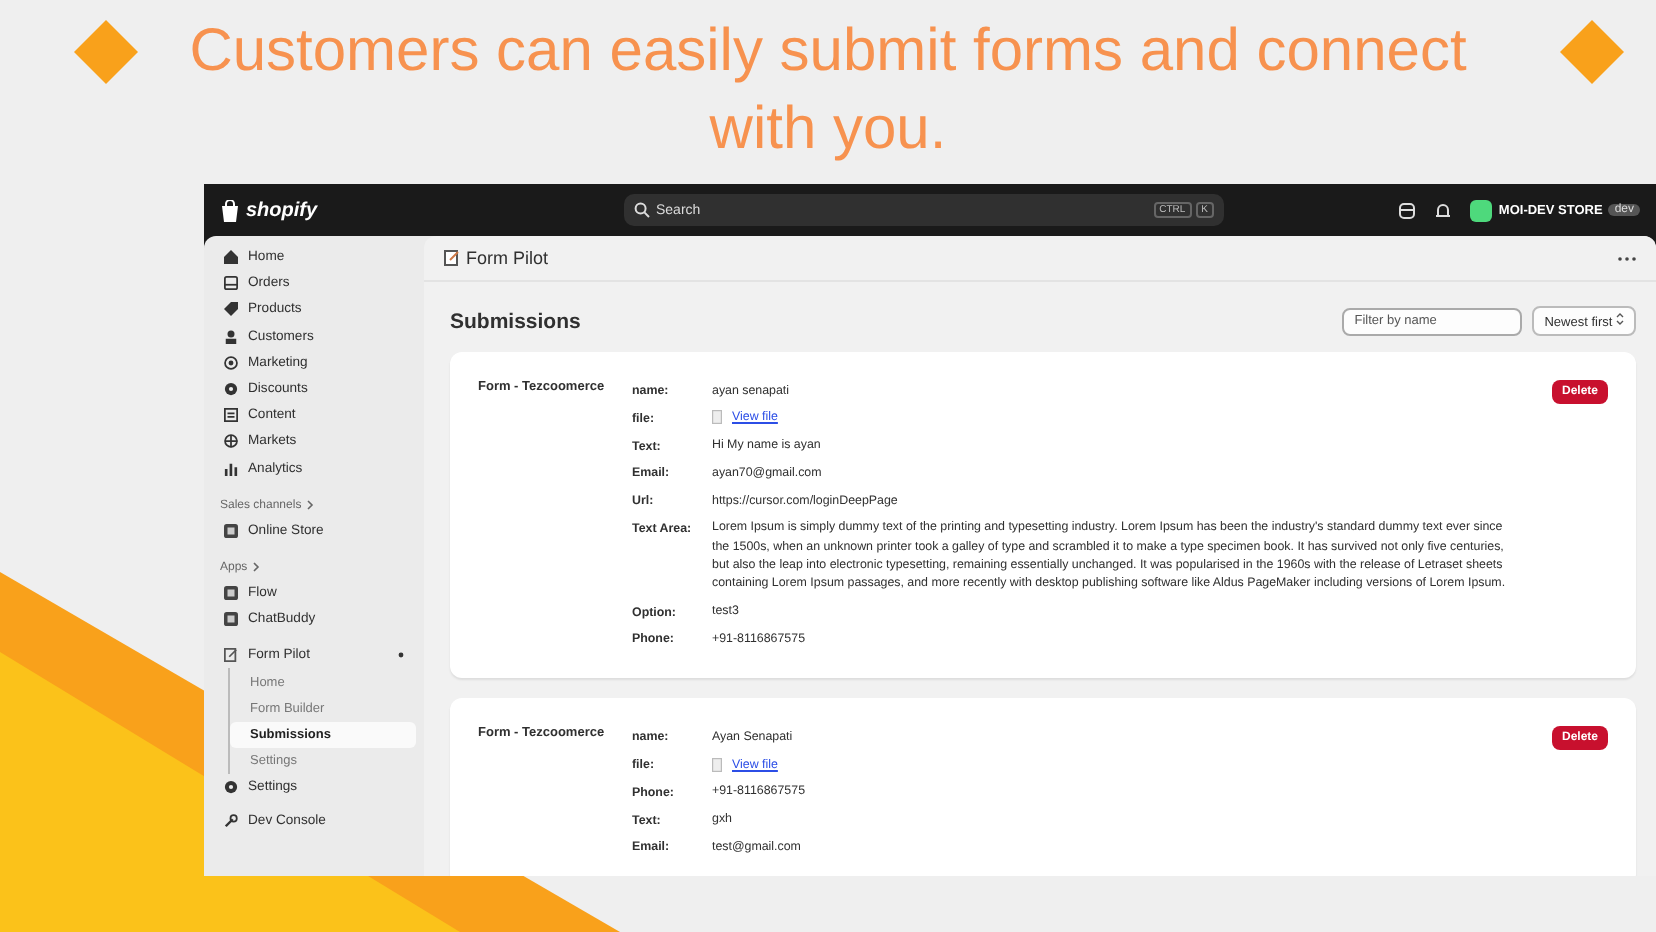  Describe the element at coordinates (282, 210) in the screenshot. I see `logo-text: shopify` at that location.